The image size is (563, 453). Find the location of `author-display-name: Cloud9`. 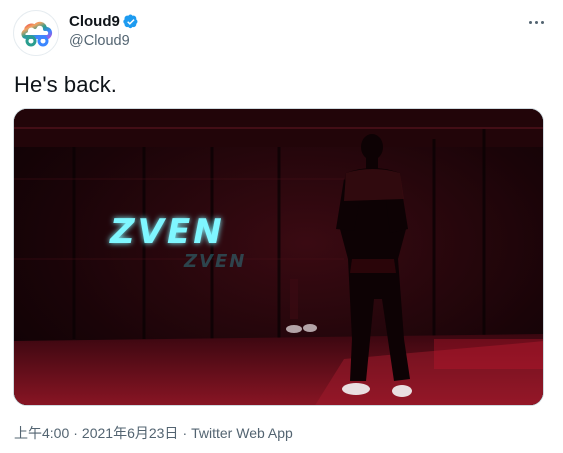

author-display-name: Cloud9 is located at coordinates (94, 21).